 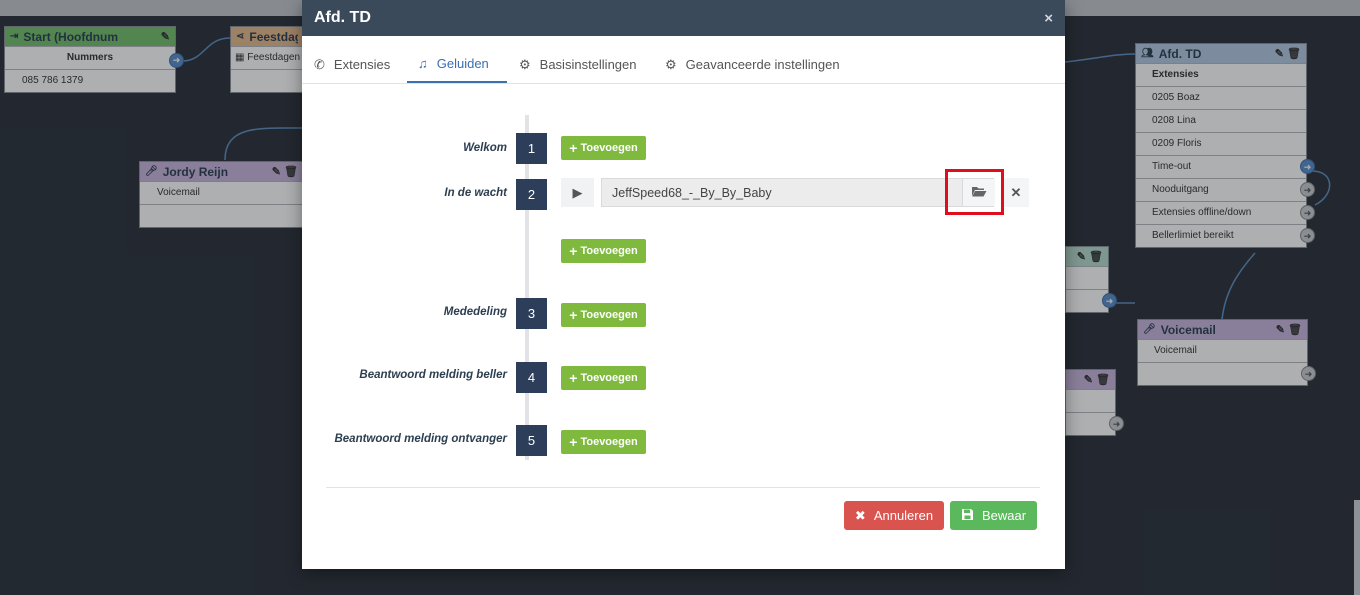 I want to click on tab-label: Basisinstellingen, so click(x=588, y=64).